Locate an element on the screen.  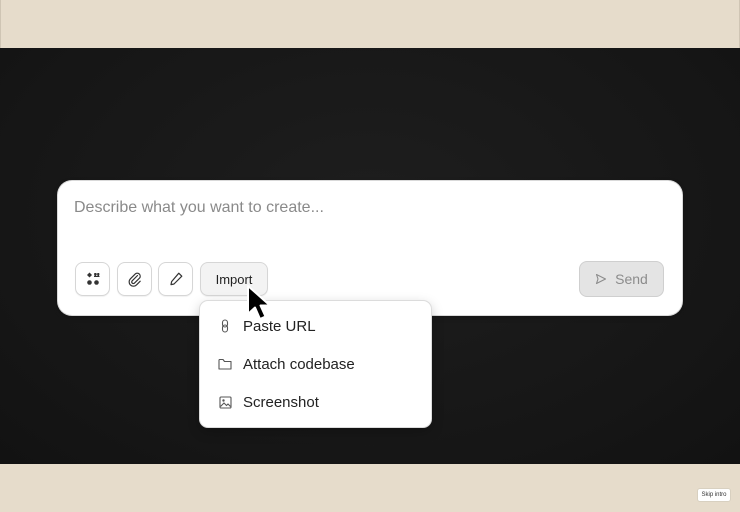
components-button is located at coordinates (92, 279).